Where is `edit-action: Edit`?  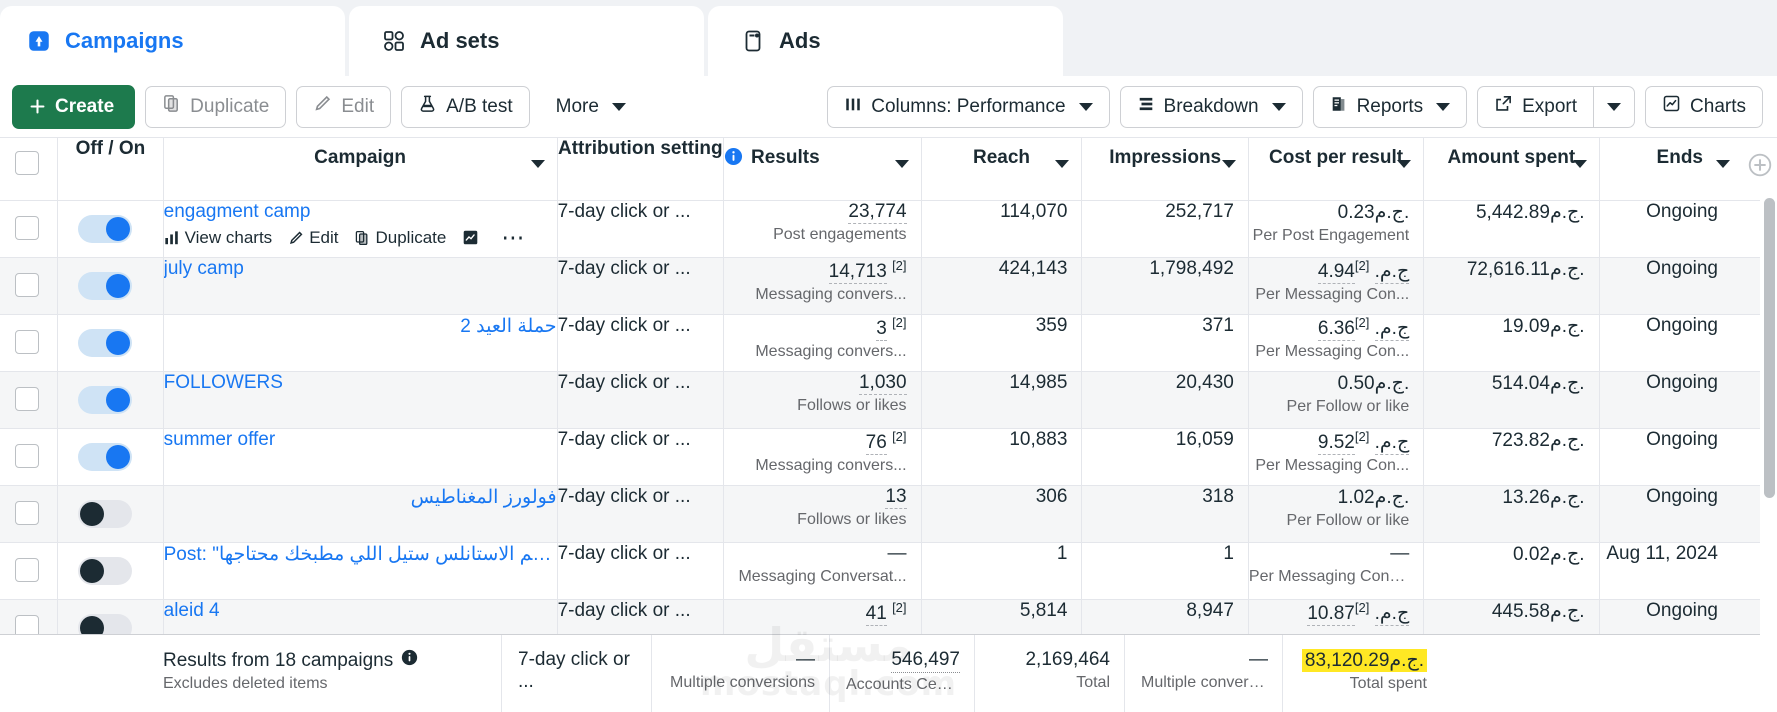 edit-action: Edit is located at coordinates (313, 238).